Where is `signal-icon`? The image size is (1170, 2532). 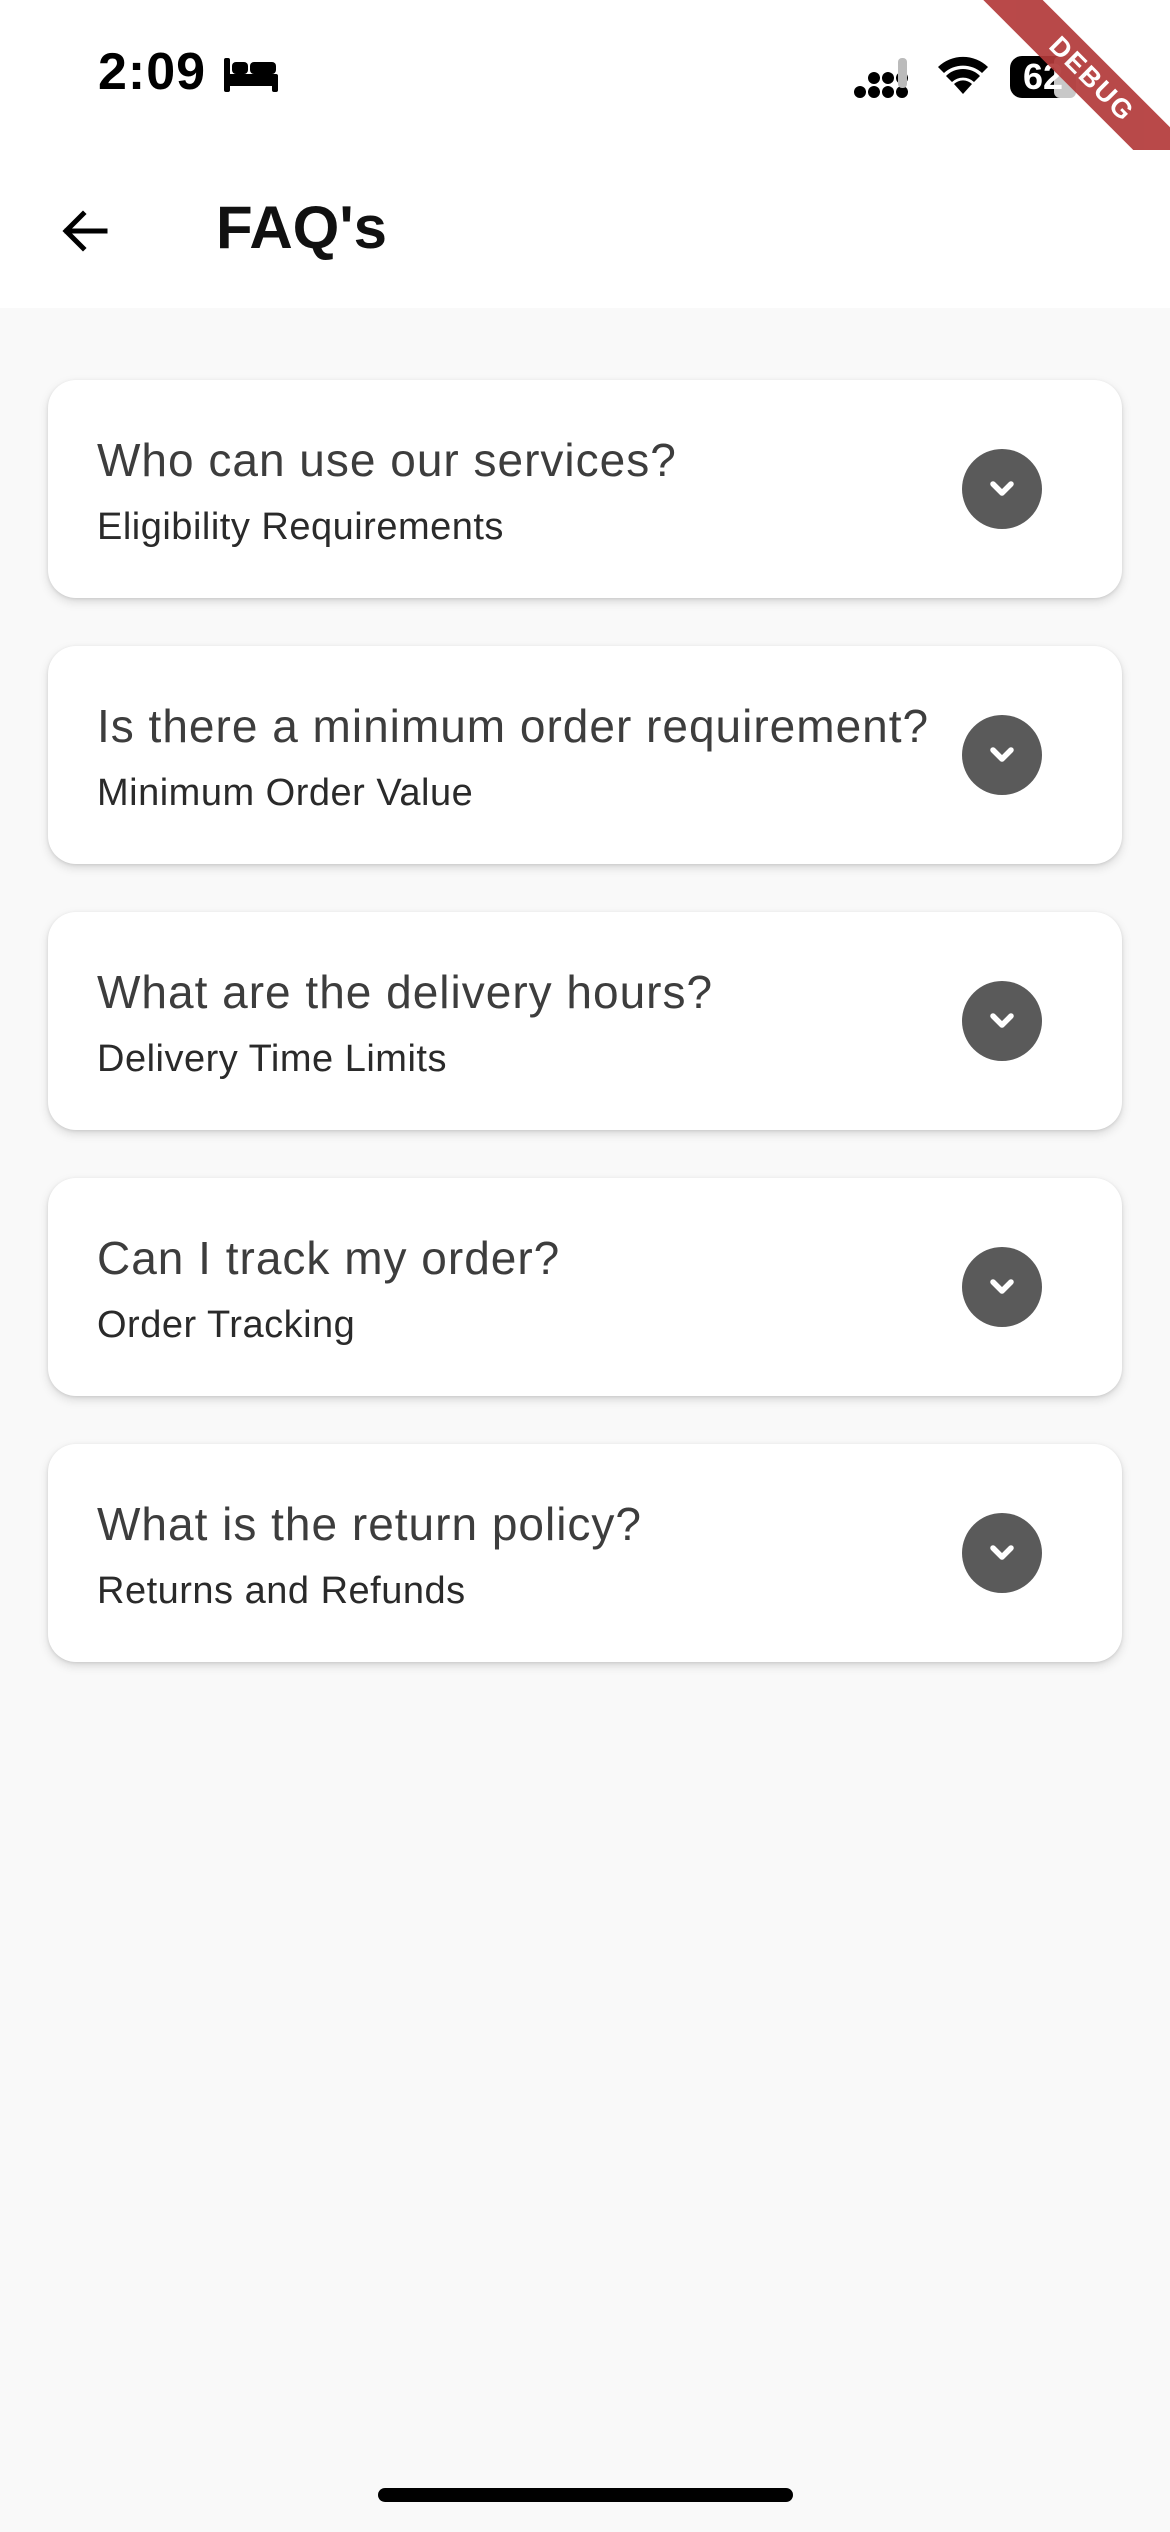
signal-icon is located at coordinates (881, 78).